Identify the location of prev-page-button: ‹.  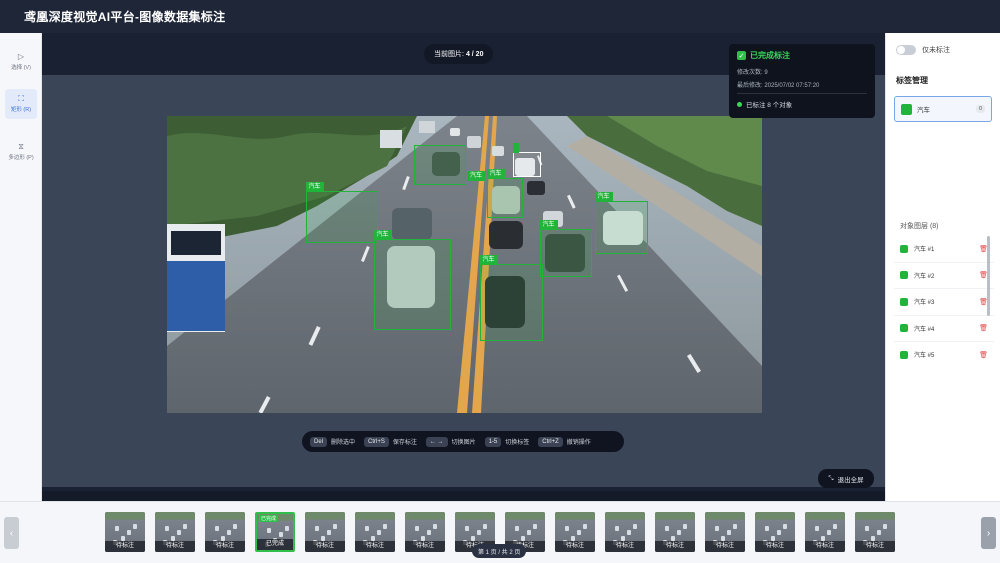
(11, 533).